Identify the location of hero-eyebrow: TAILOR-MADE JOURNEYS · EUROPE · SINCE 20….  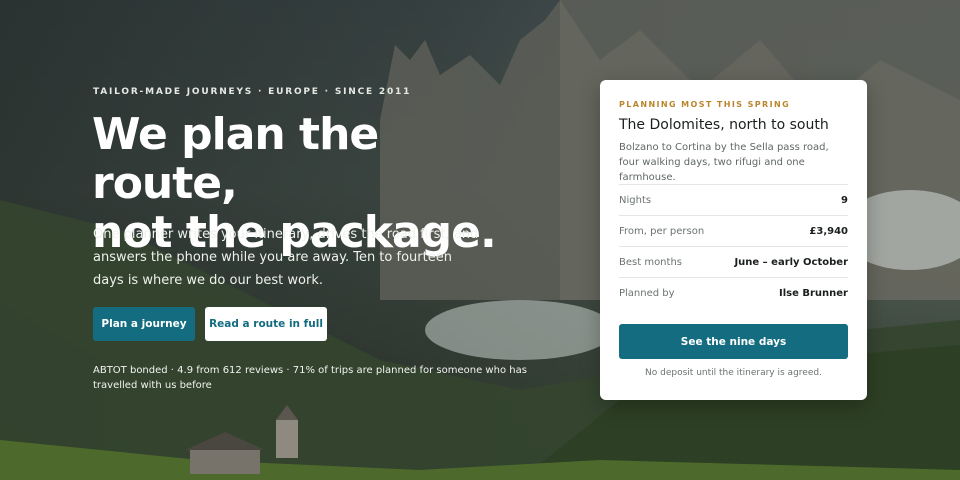
(252, 92).